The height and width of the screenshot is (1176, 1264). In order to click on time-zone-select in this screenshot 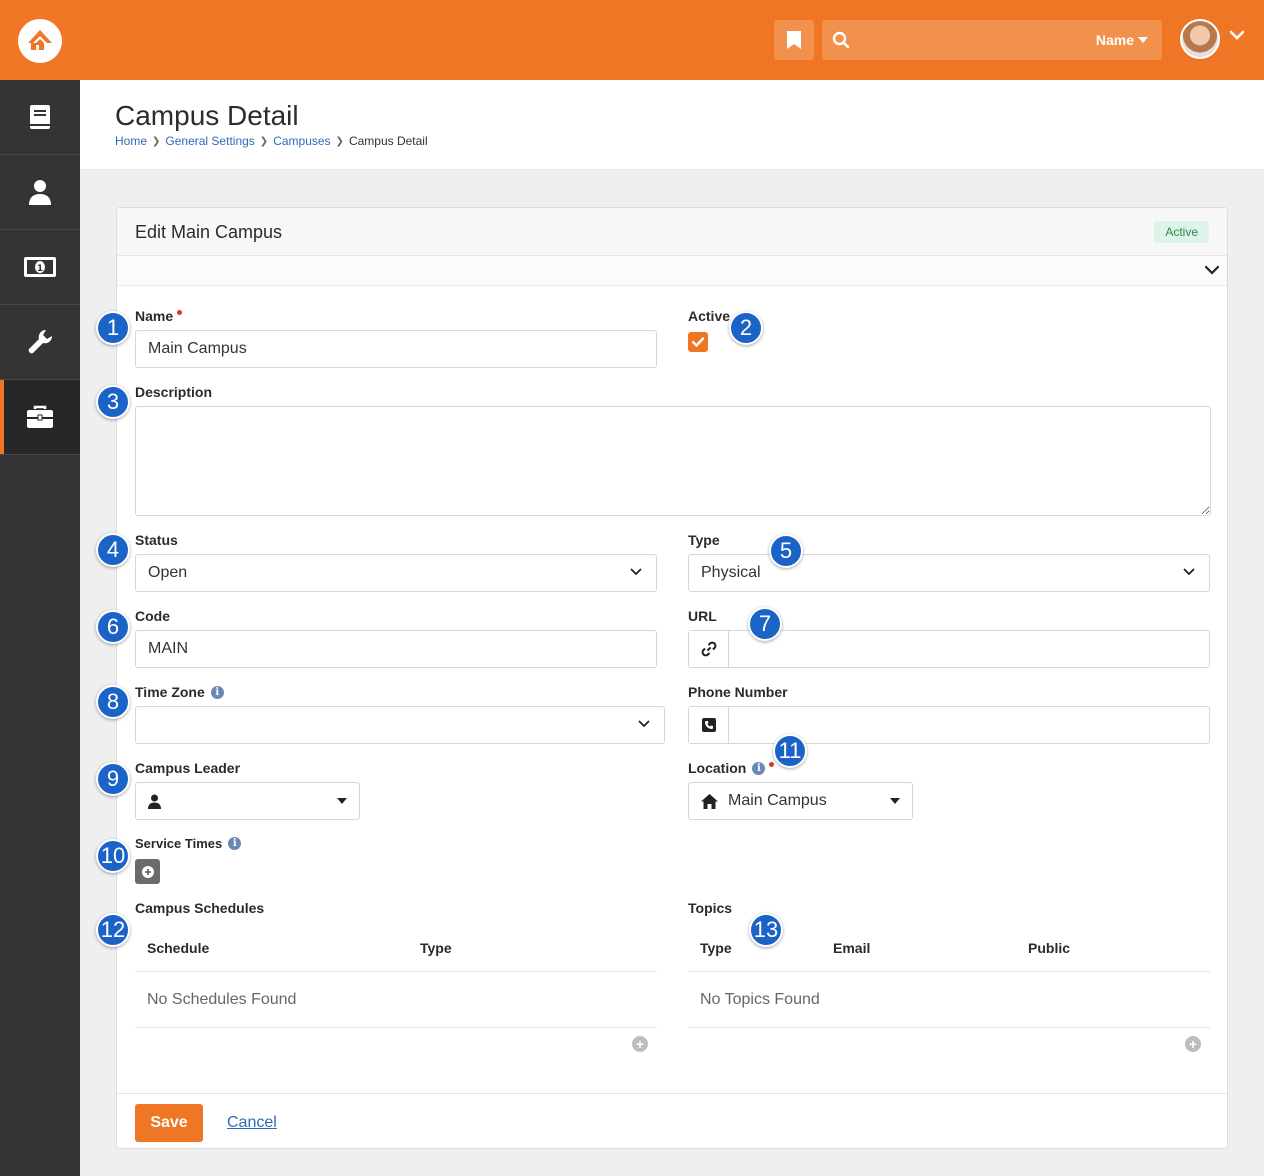, I will do `click(400, 725)`.